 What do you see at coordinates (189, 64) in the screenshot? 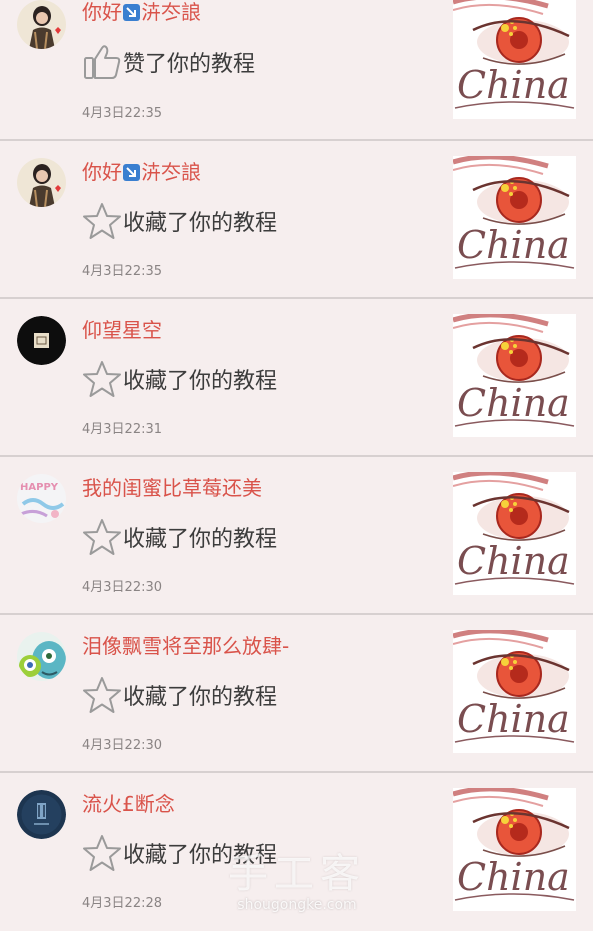
I see `action-text: 赞了你的教程` at bounding box center [189, 64].